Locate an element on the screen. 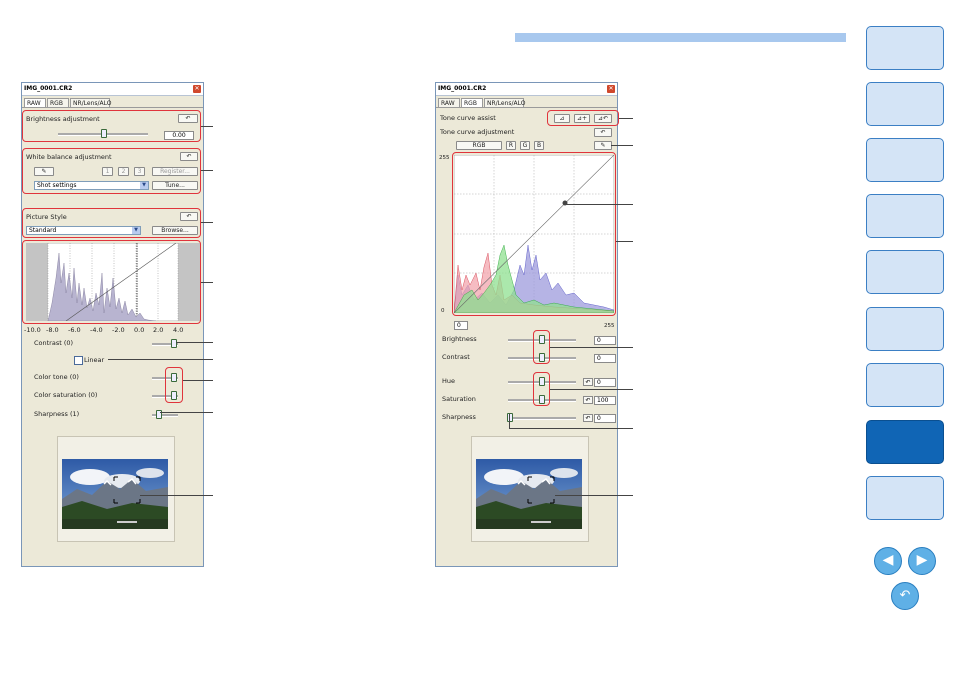 The image size is (954, 674). axis-tick: -10.0 is located at coordinates (32, 330).